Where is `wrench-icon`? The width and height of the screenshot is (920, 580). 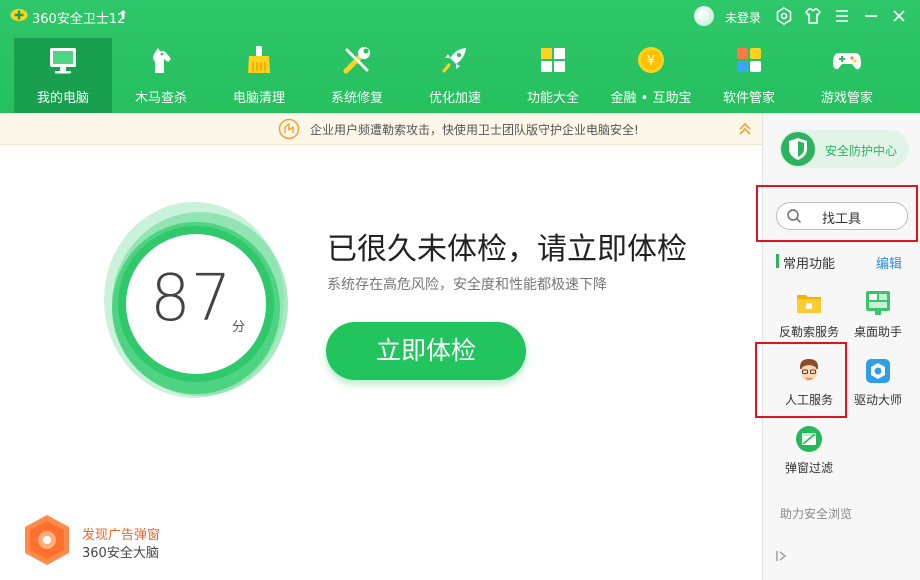
wrench-icon is located at coordinates (356, 60).